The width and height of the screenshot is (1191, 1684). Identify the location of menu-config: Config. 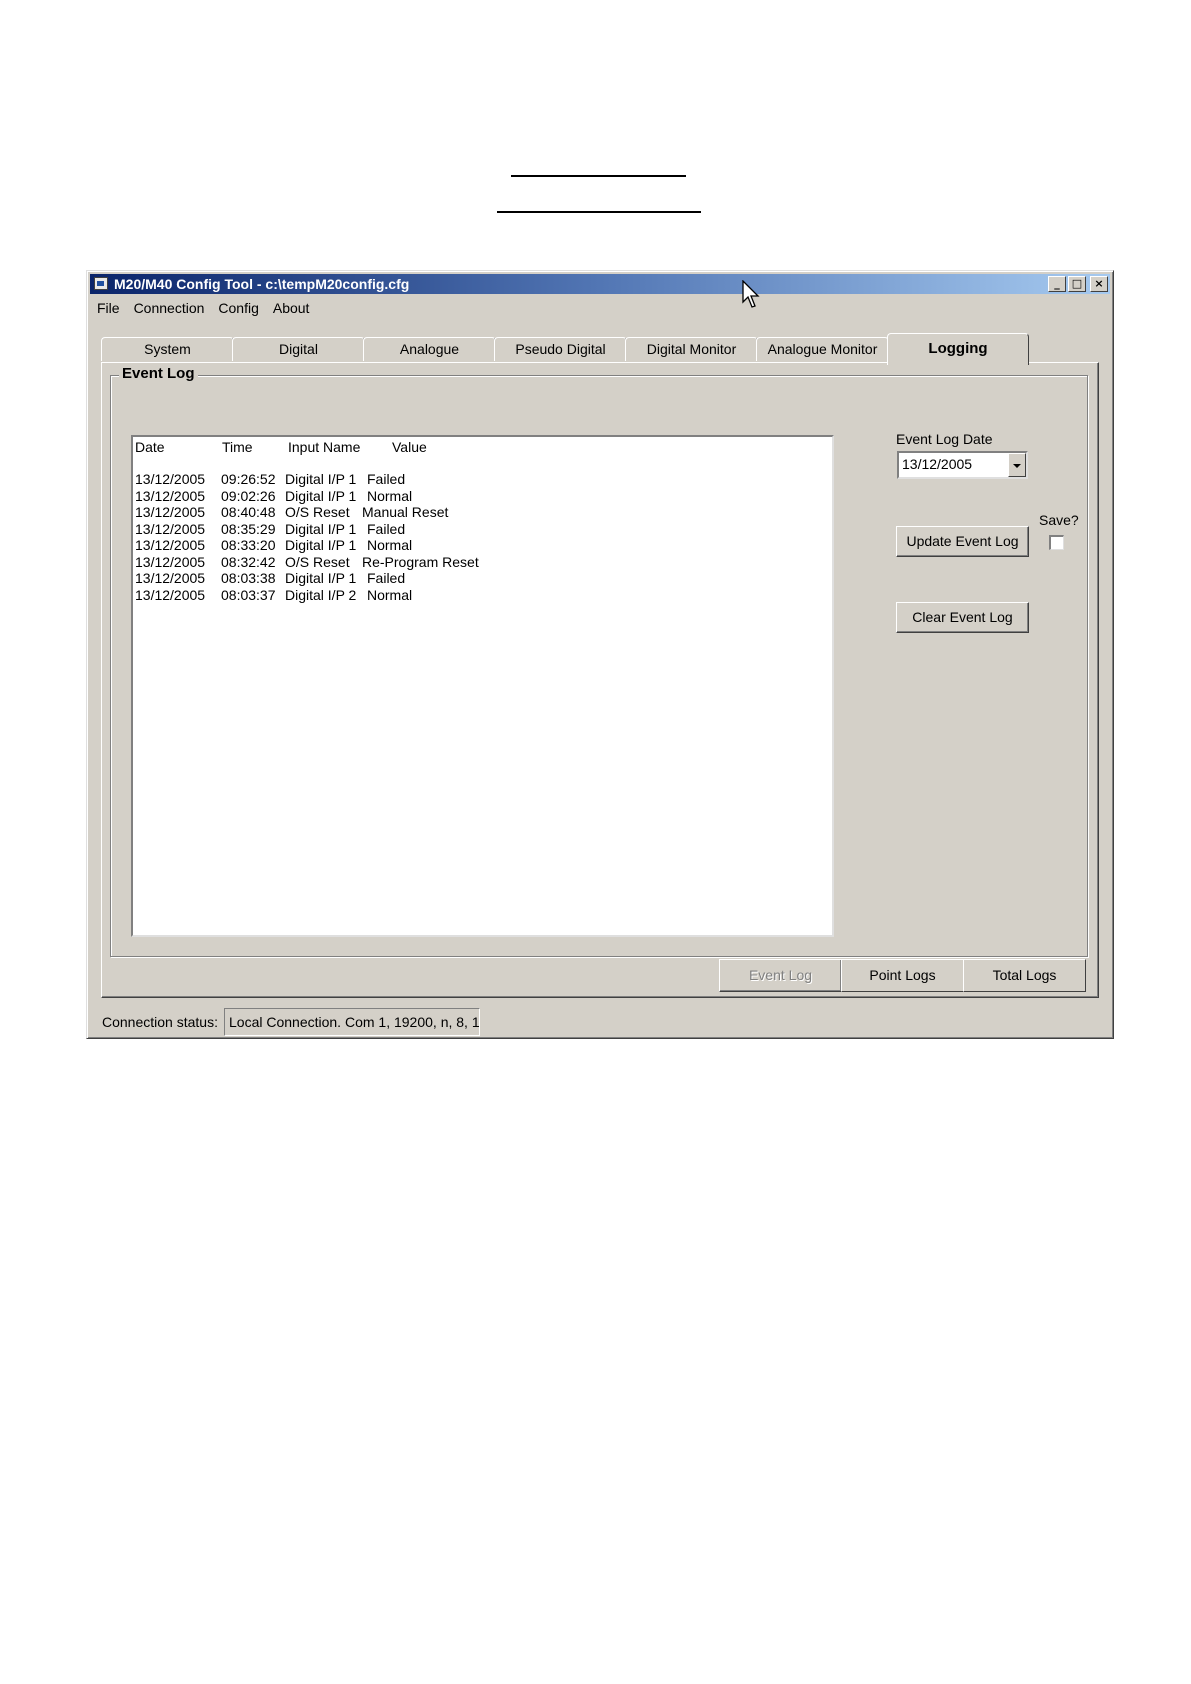
(238, 308).